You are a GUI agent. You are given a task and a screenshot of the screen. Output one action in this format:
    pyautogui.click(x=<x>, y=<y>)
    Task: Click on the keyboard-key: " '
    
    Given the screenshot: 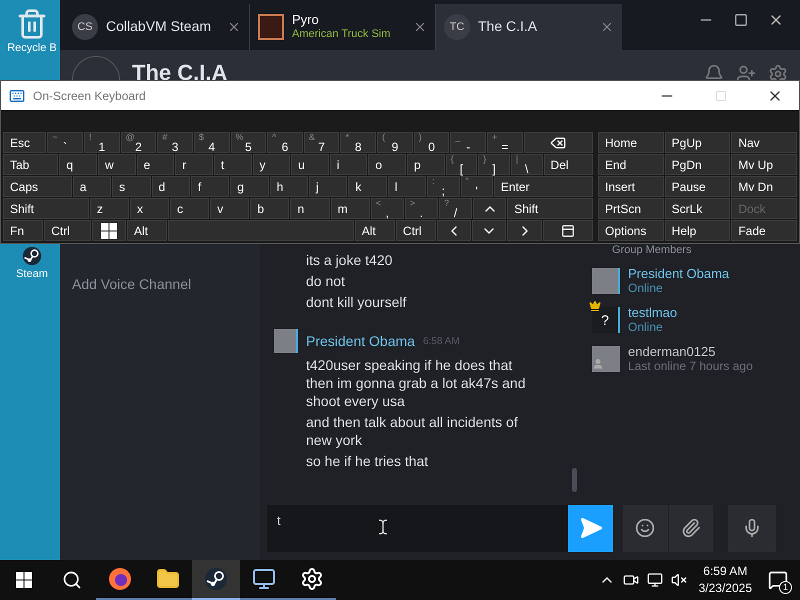 What is the action you would take?
    pyautogui.click(x=476, y=186)
    